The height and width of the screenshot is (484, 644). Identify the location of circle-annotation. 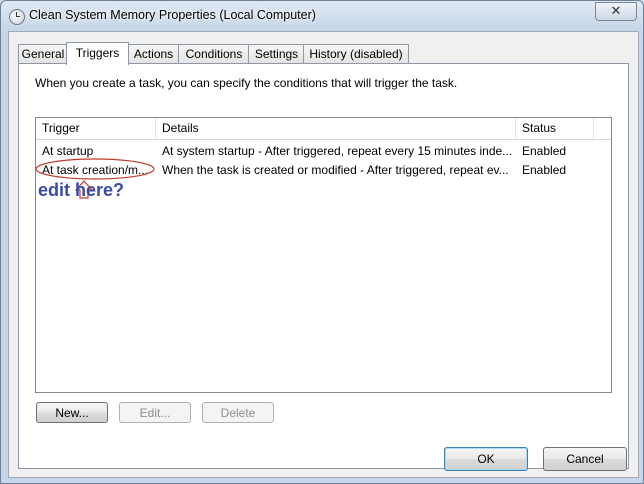
(95, 169).